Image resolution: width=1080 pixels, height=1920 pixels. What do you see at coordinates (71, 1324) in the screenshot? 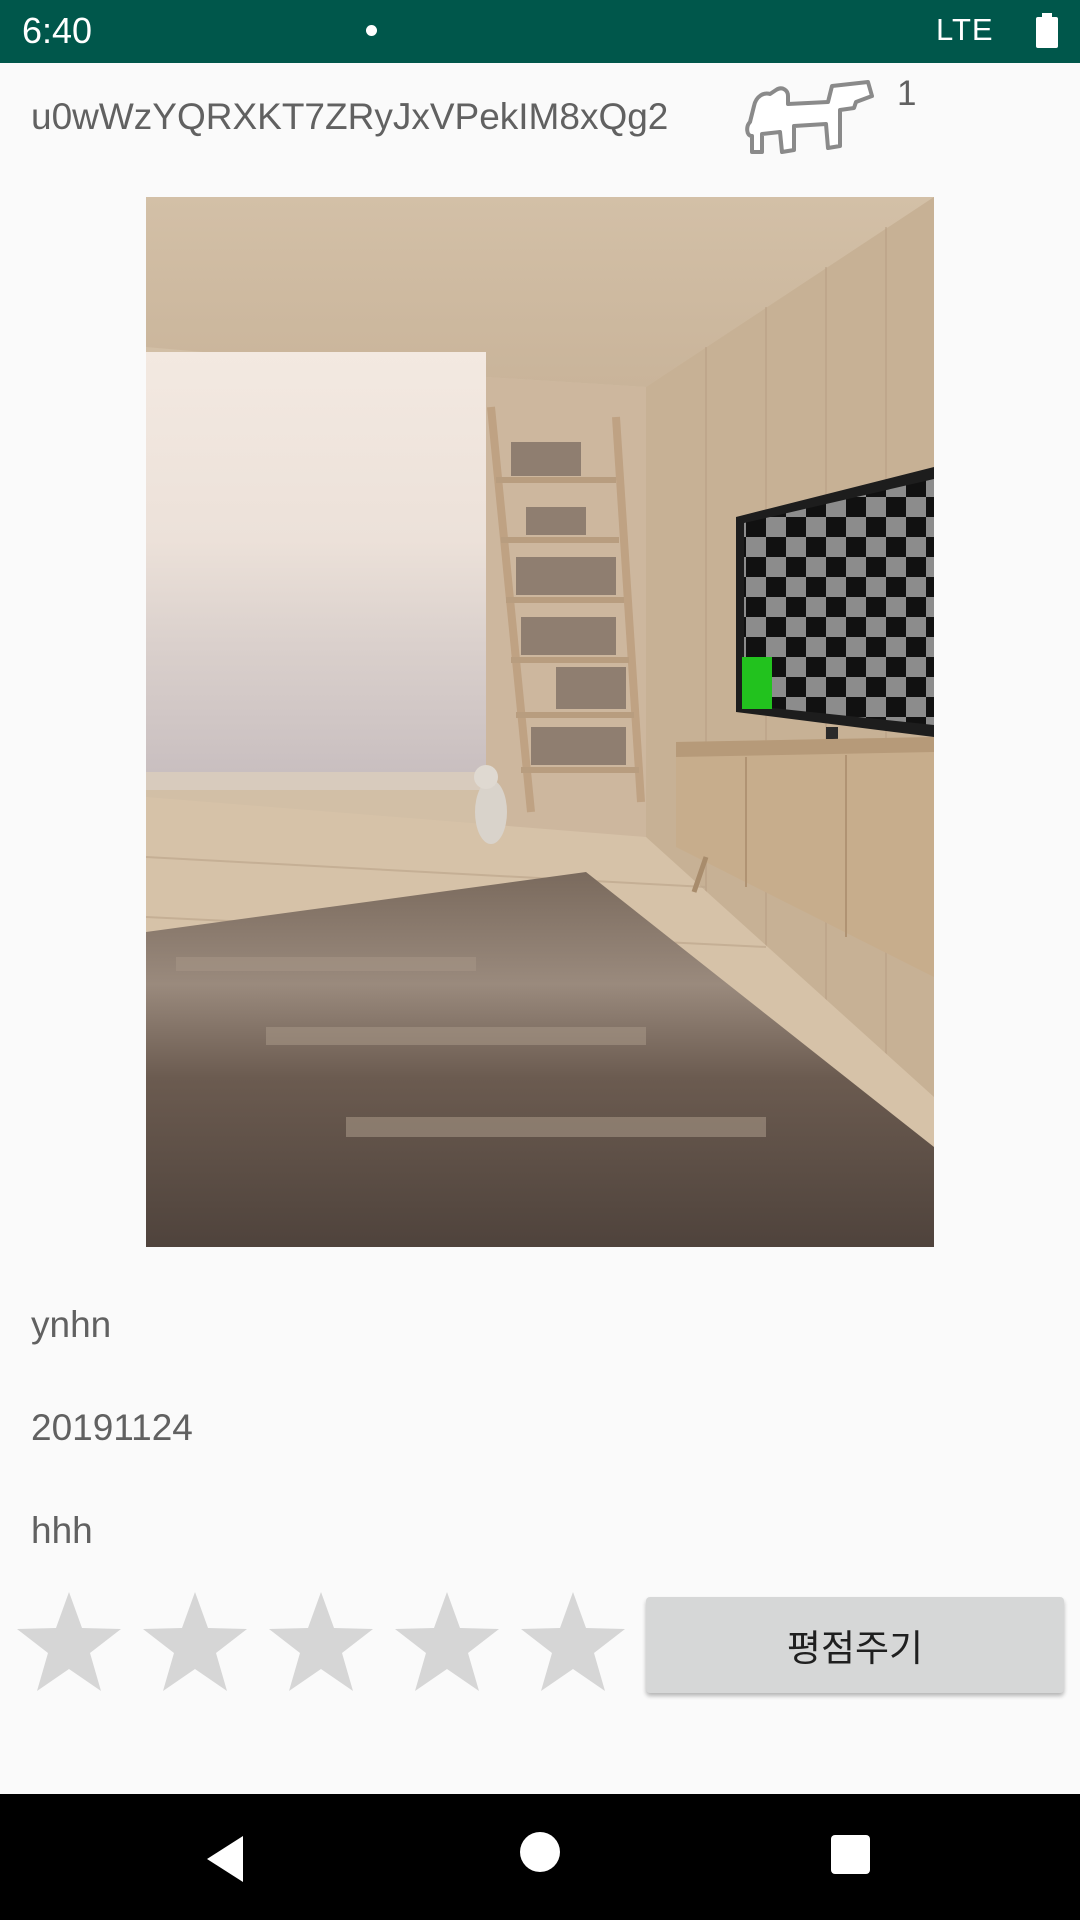
I see `item-name: ynhn` at bounding box center [71, 1324].